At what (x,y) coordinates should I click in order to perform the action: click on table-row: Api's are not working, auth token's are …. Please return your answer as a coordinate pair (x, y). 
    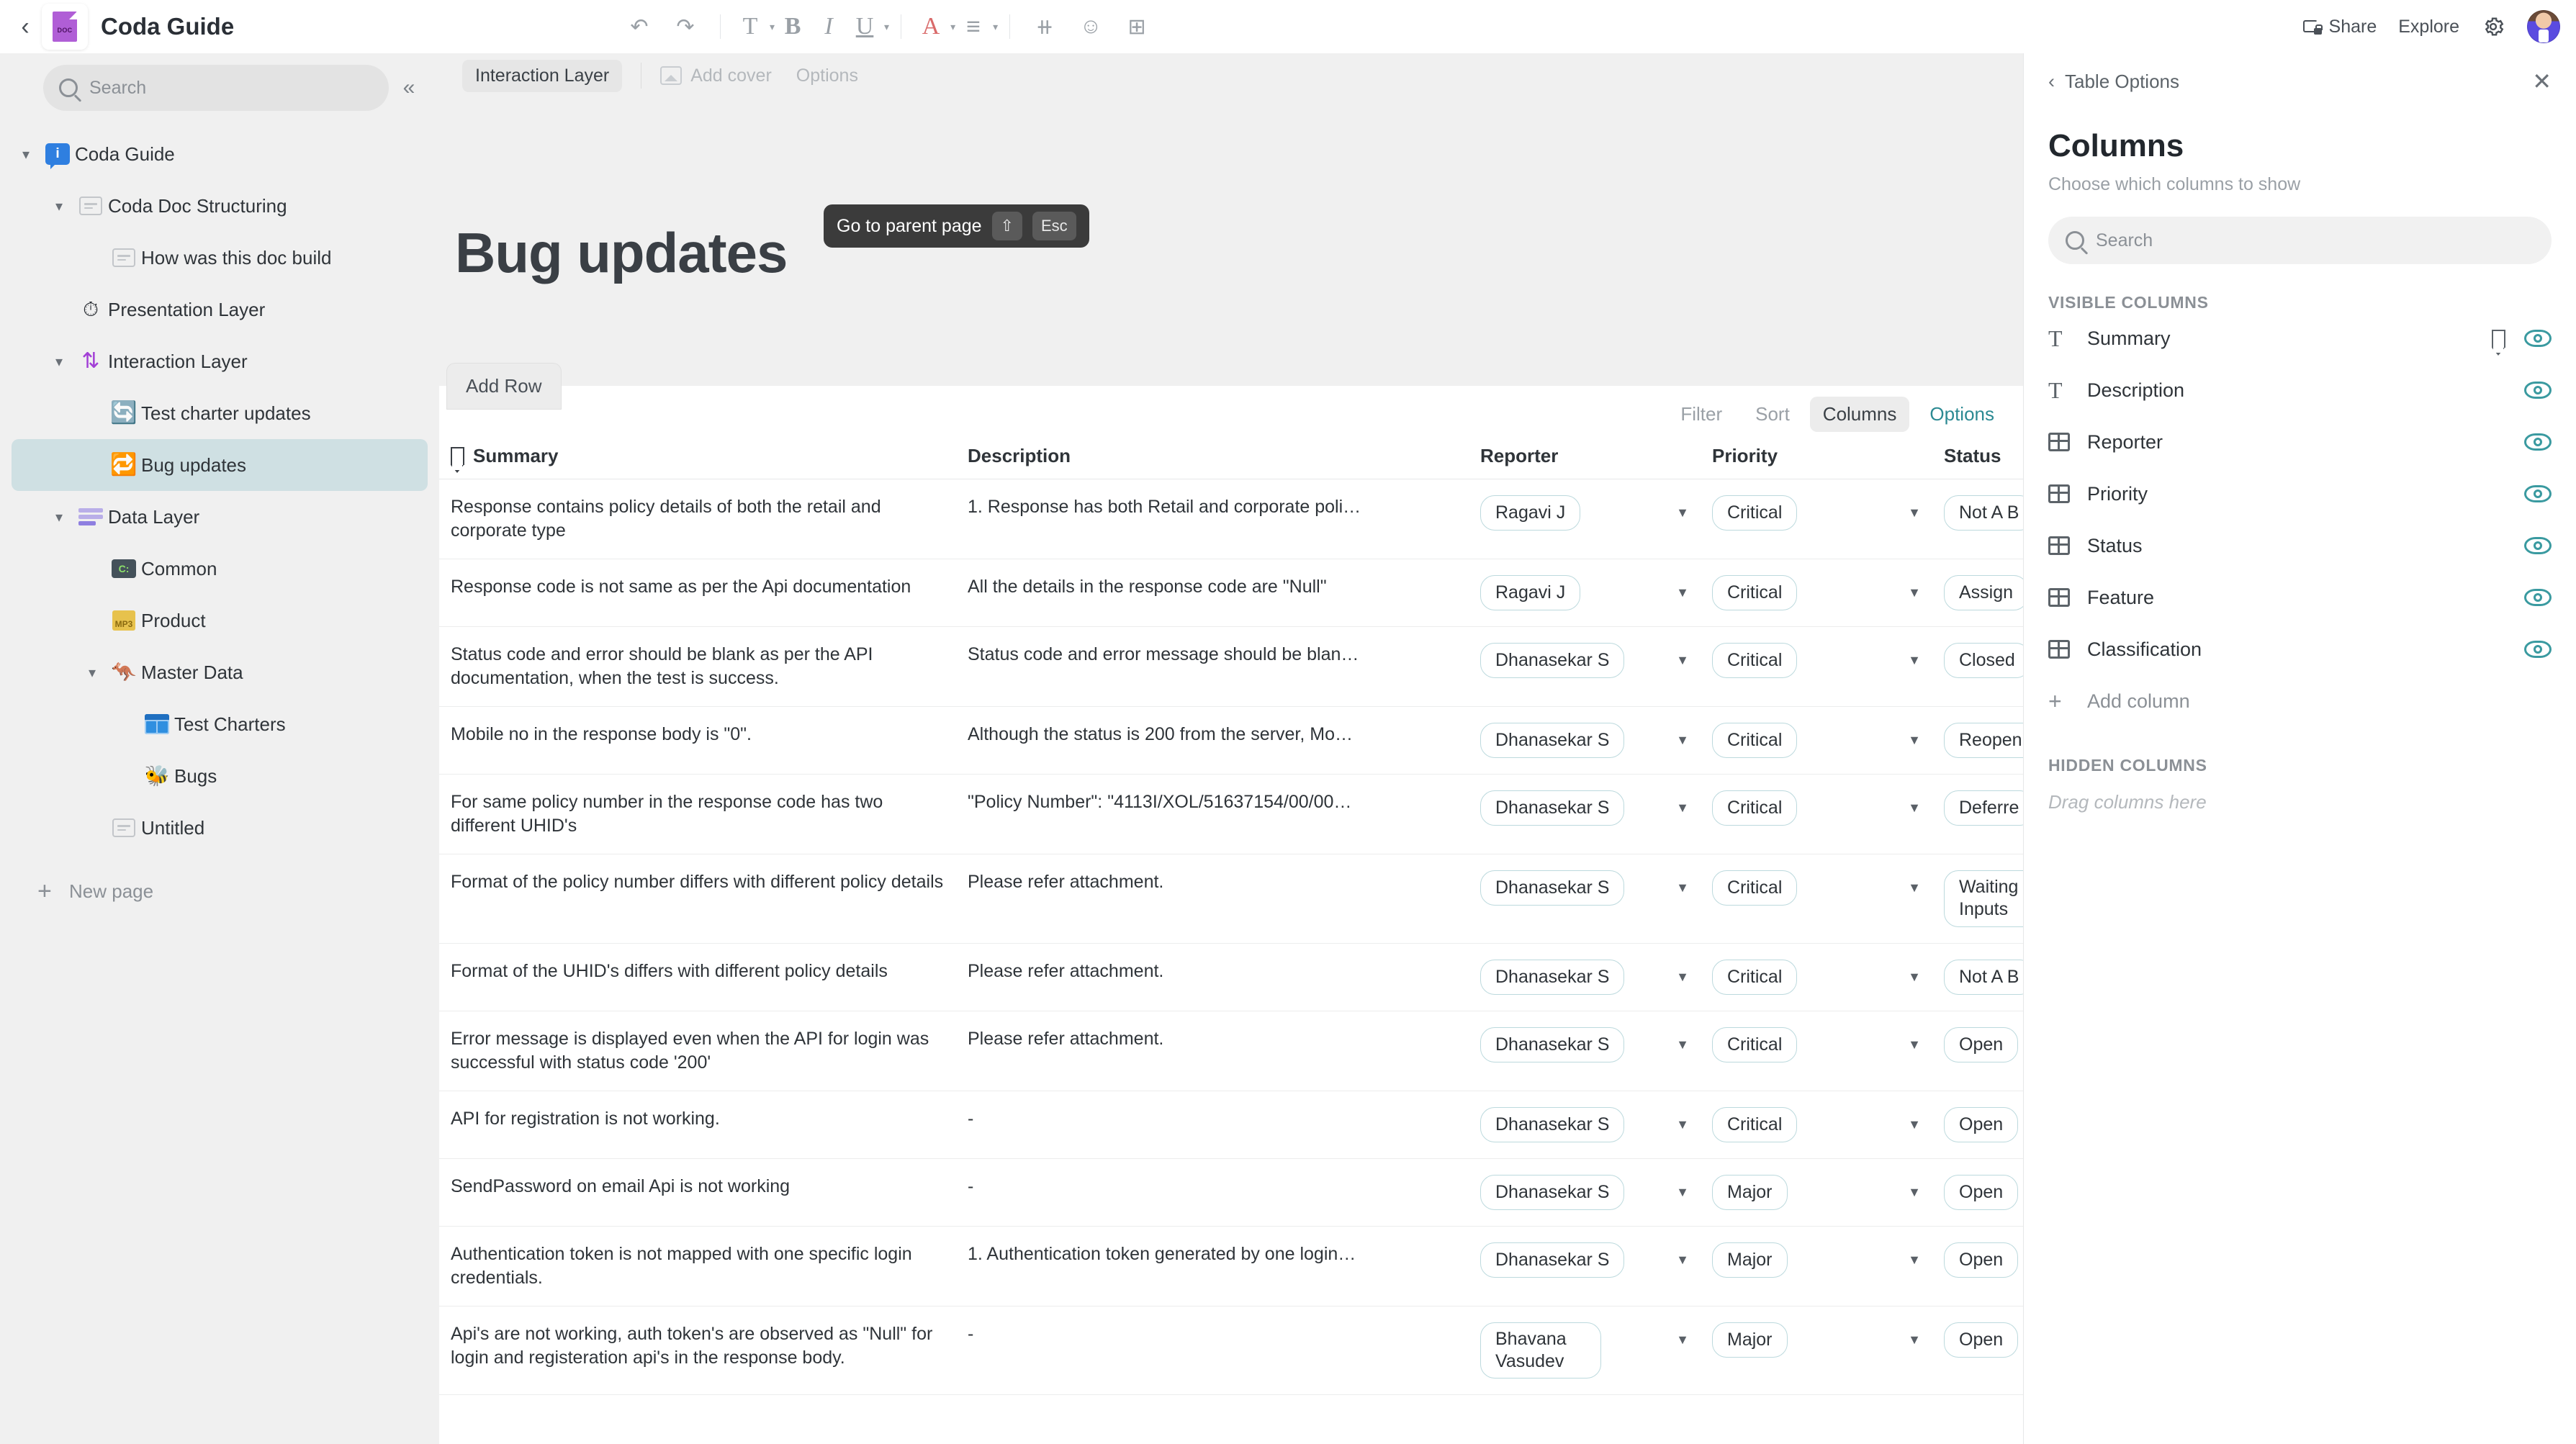
    Looking at the image, I should click on (1231, 1350).